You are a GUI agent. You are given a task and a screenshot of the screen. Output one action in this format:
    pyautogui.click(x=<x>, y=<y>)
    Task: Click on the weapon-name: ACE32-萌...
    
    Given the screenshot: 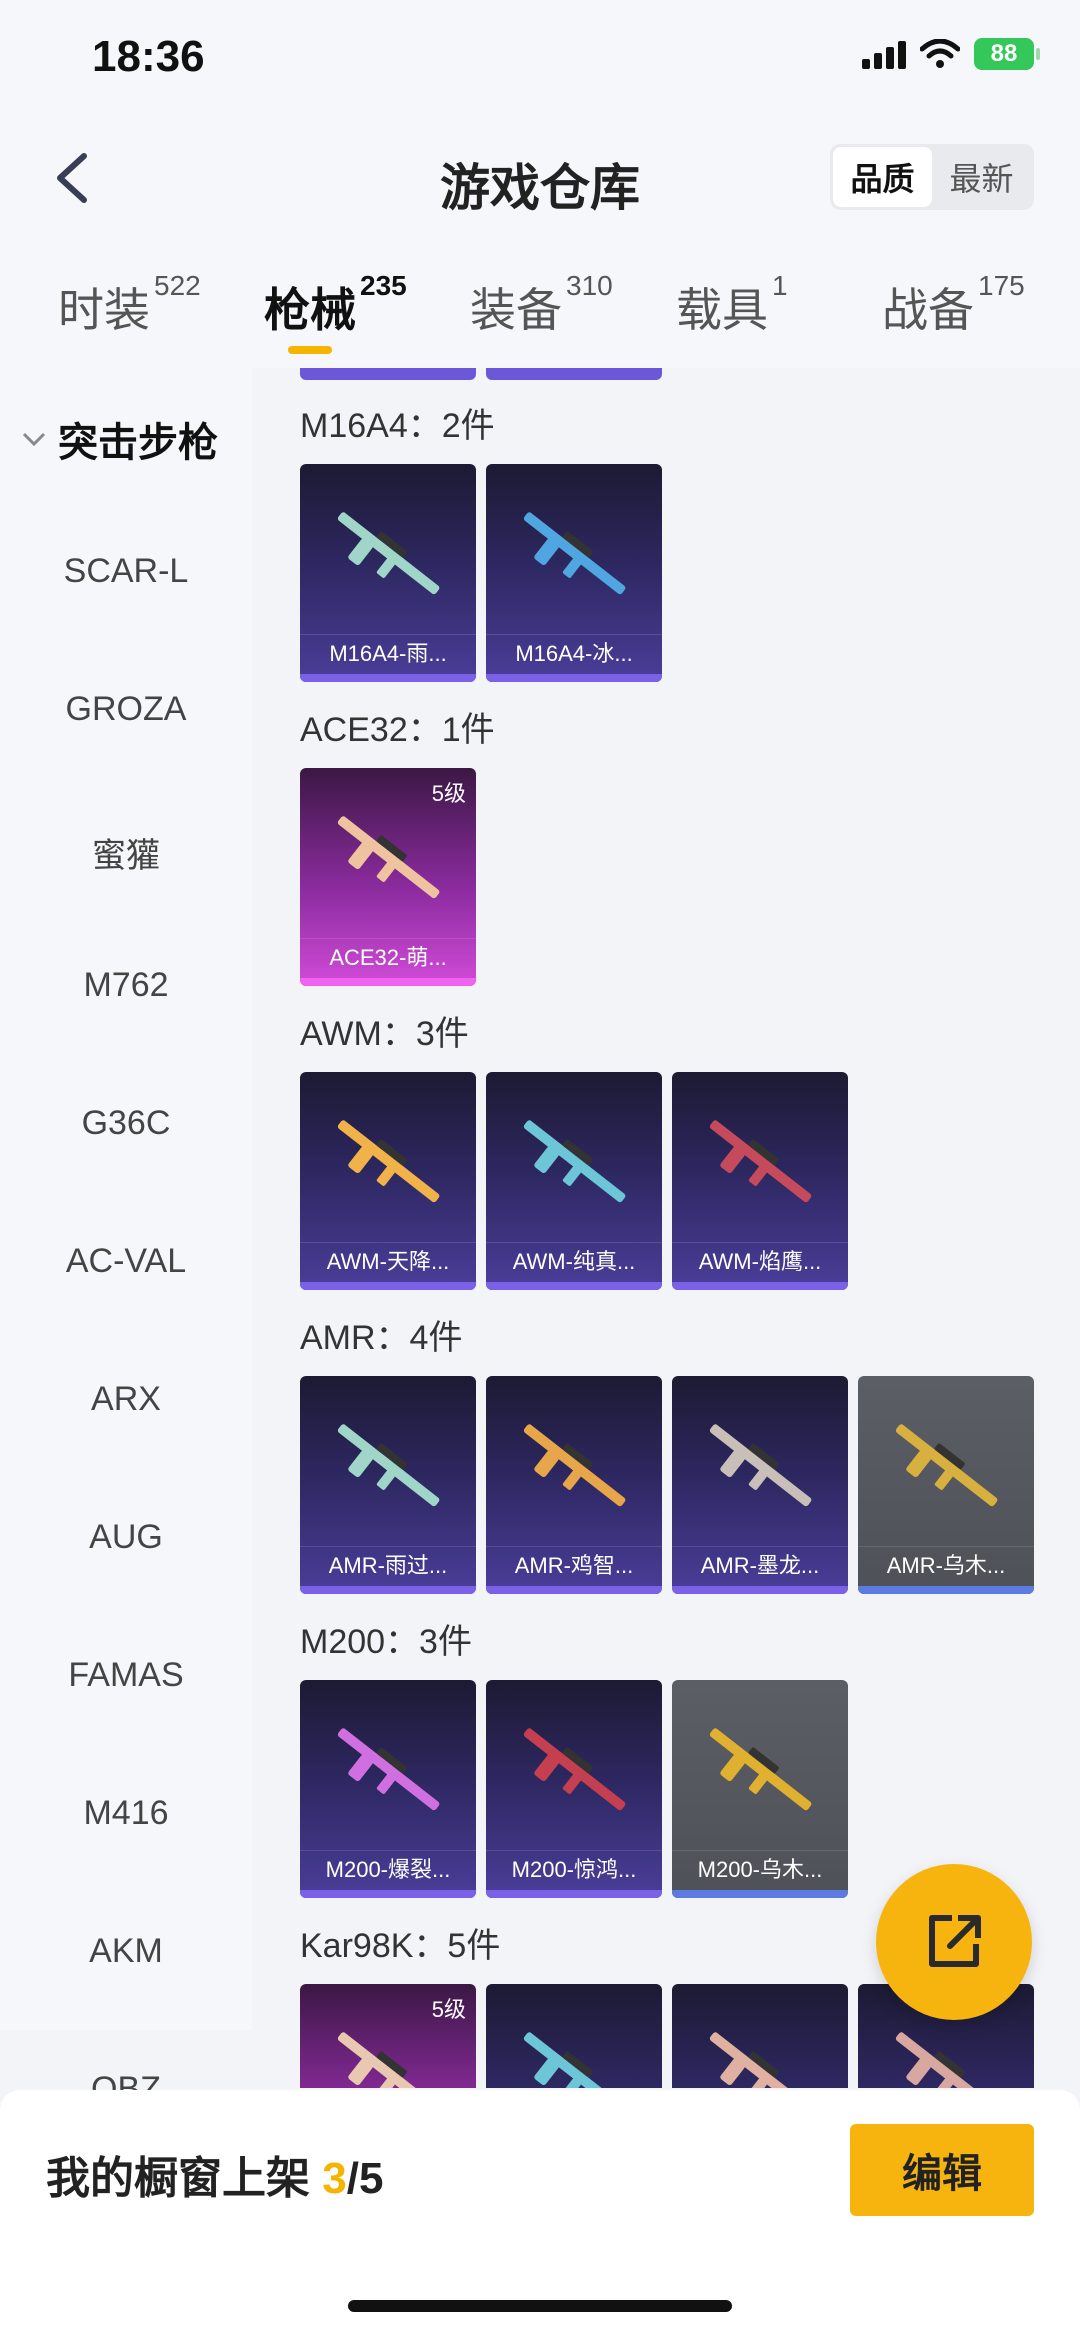 What is the action you would take?
    pyautogui.click(x=388, y=957)
    